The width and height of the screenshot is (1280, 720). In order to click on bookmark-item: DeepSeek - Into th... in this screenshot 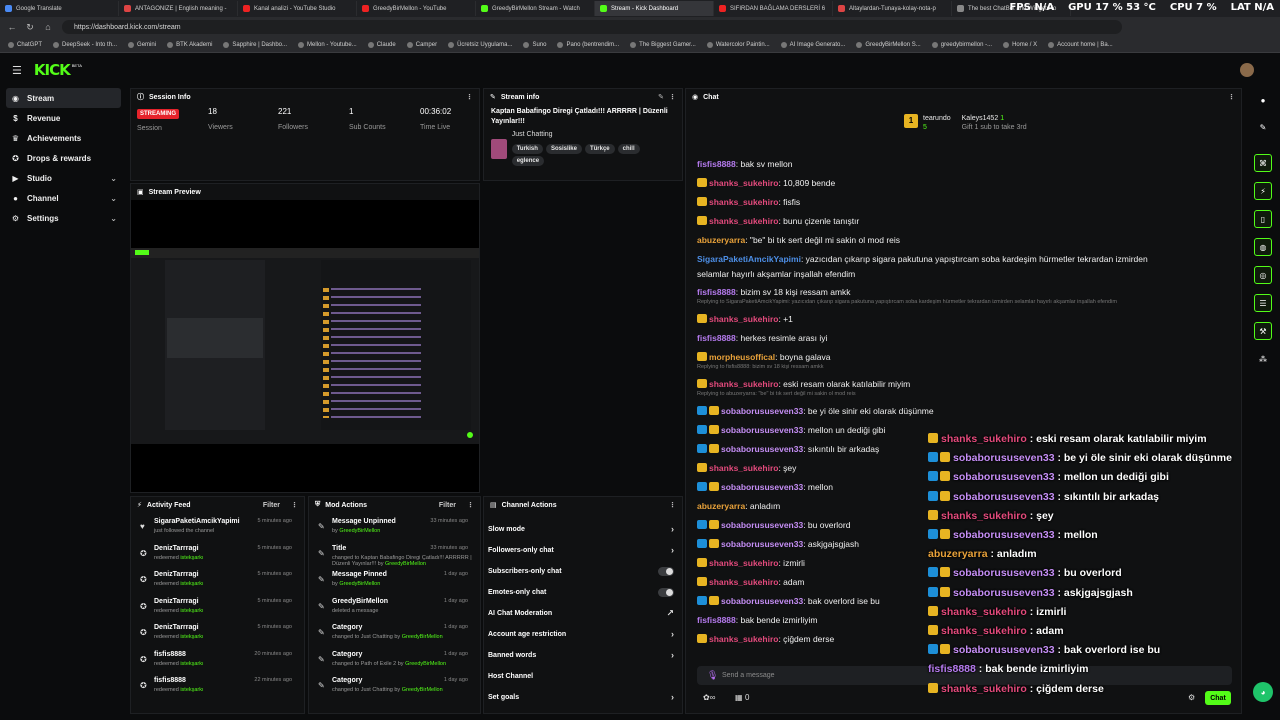, I will do `click(85, 44)`.